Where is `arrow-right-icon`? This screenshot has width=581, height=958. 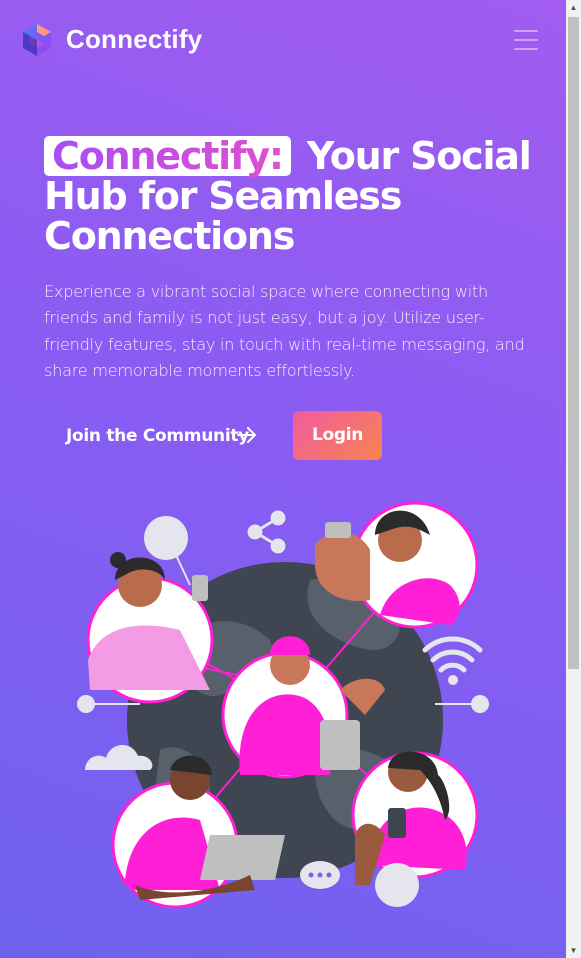
arrow-right-icon is located at coordinates (246, 435).